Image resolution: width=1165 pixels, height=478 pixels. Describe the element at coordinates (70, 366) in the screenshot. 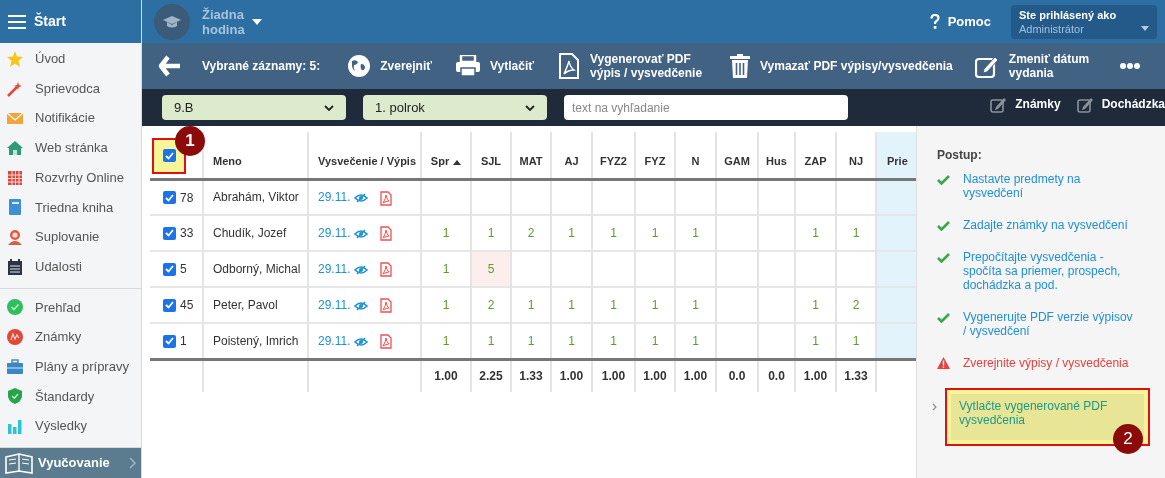

I see `sidebar-item: Plány a prípravy` at that location.